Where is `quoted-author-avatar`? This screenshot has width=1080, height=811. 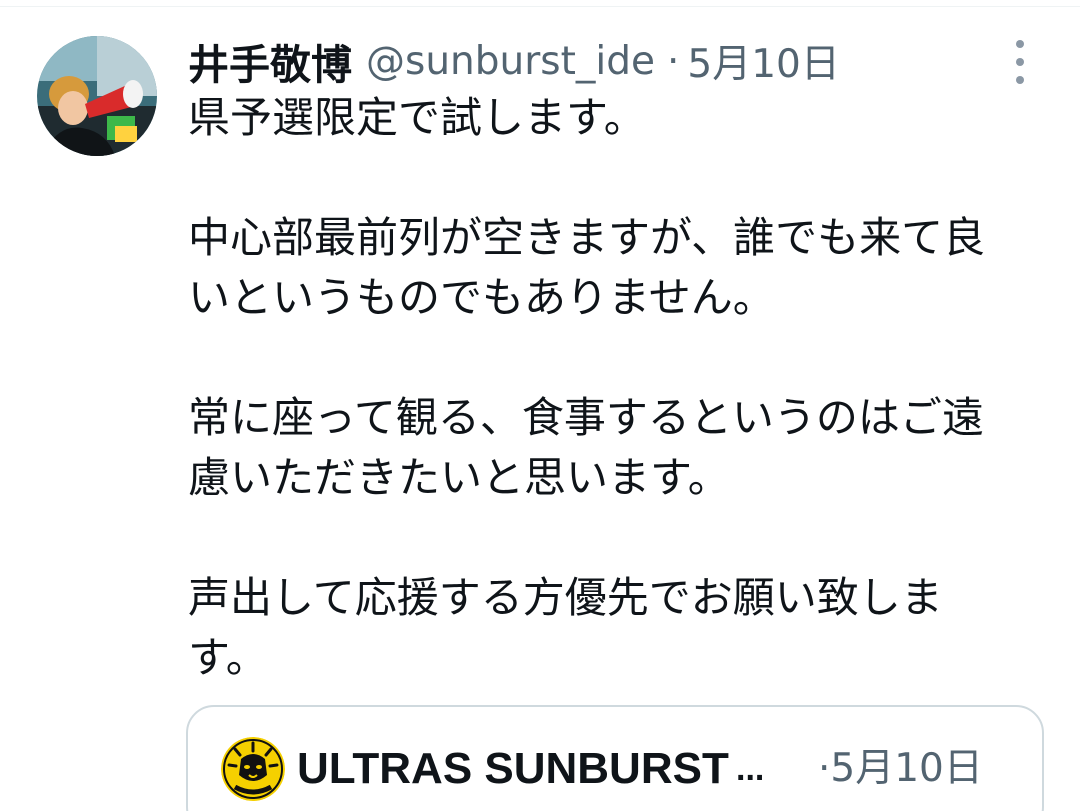
quoted-author-avatar is located at coordinates (253, 769).